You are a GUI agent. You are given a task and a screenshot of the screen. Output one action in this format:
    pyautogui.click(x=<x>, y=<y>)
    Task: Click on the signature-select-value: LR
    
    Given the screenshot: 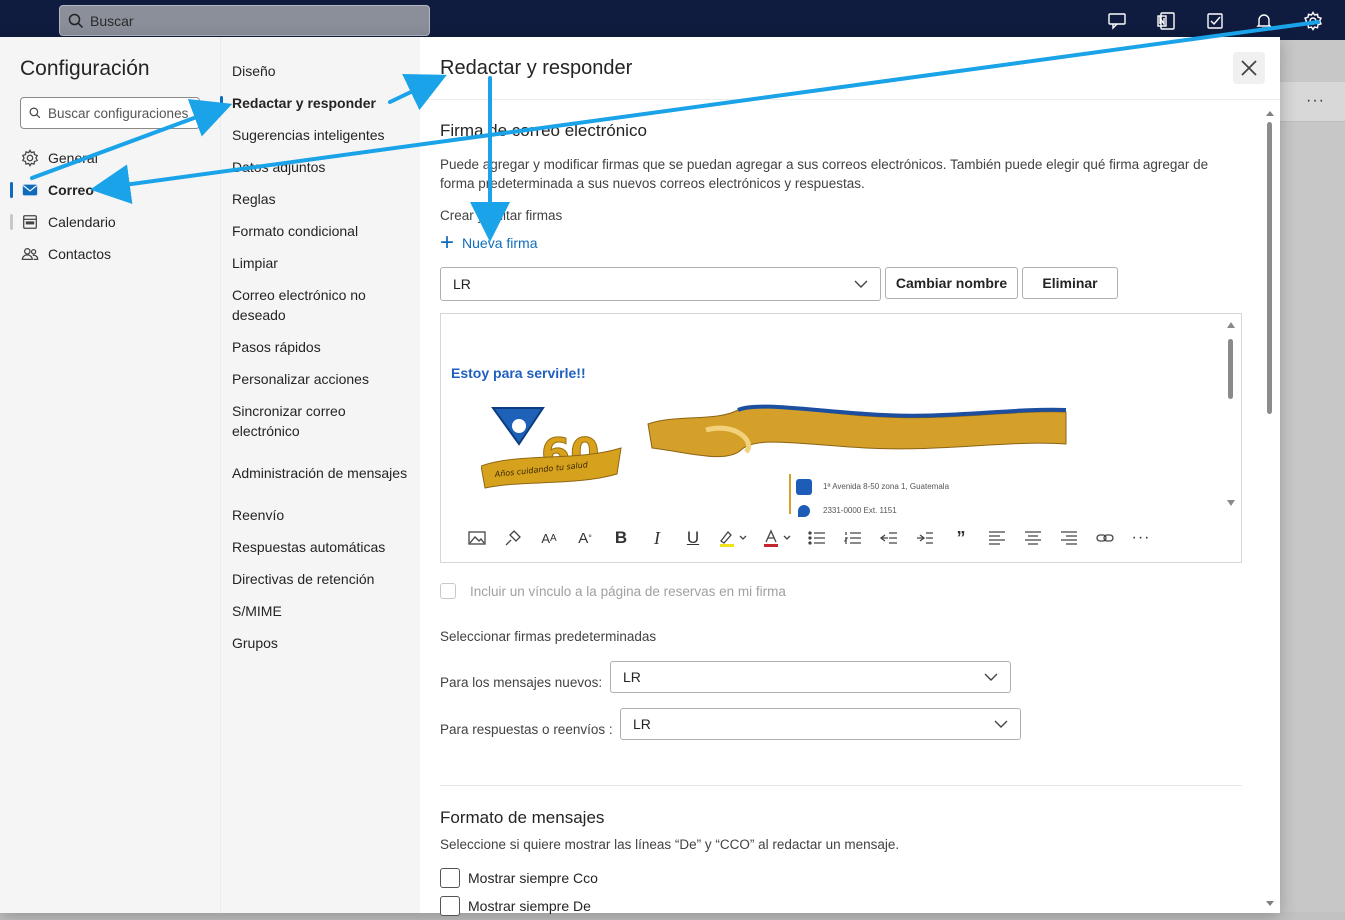 What is the action you would take?
    pyautogui.click(x=462, y=284)
    